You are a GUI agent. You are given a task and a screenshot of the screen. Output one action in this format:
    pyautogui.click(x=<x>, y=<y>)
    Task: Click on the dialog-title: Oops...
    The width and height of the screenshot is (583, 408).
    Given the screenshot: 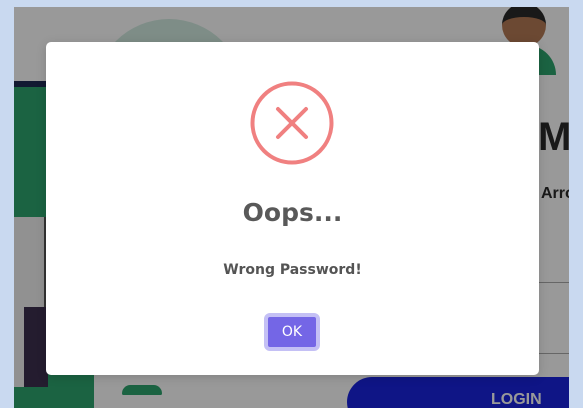 What is the action you would take?
    pyautogui.click(x=292, y=212)
    